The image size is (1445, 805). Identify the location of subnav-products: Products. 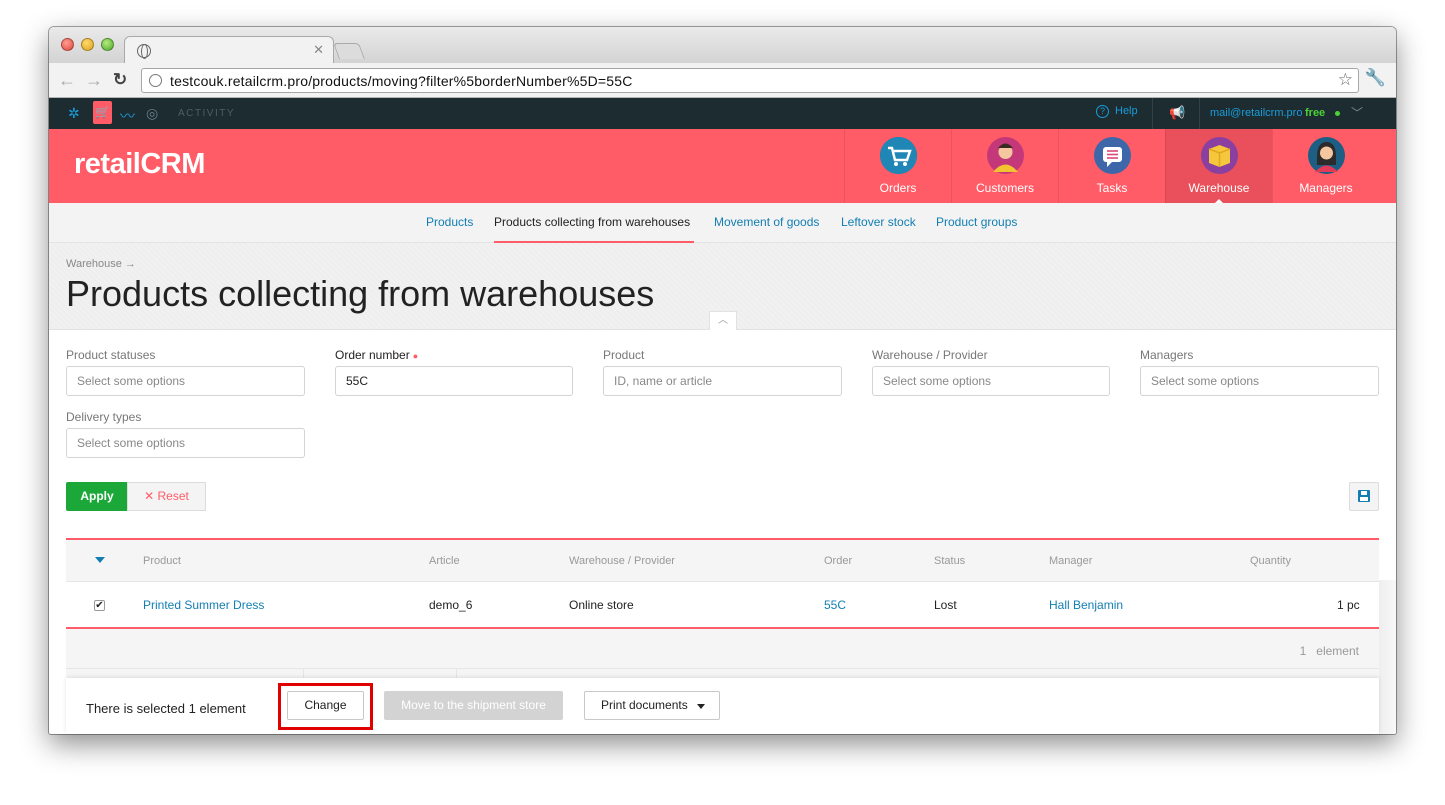
(449, 222).